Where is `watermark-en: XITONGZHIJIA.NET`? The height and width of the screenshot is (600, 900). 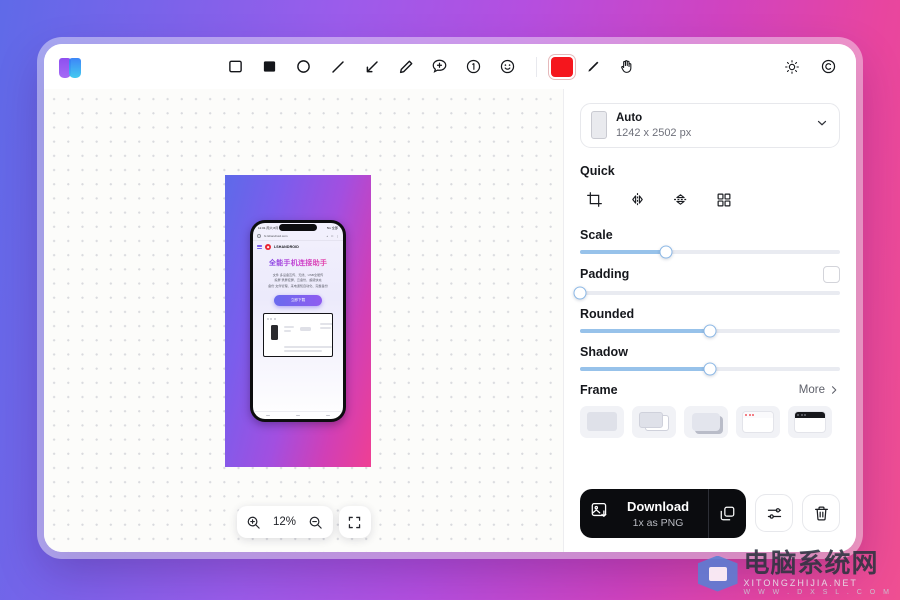
watermark-en: XITONGZHIJIA.NET is located at coordinates (800, 583).